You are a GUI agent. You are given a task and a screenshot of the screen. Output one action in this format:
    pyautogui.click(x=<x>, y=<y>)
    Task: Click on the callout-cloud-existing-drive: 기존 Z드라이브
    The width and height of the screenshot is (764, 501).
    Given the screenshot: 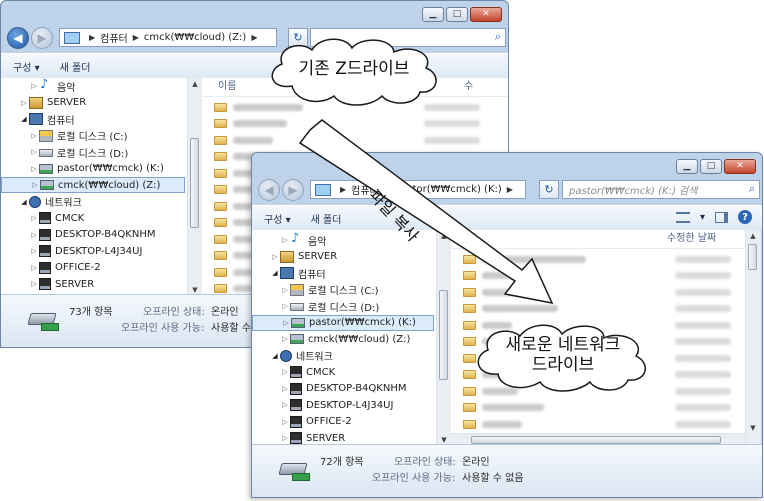 What is the action you would take?
    pyautogui.click(x=354, y=71)
    